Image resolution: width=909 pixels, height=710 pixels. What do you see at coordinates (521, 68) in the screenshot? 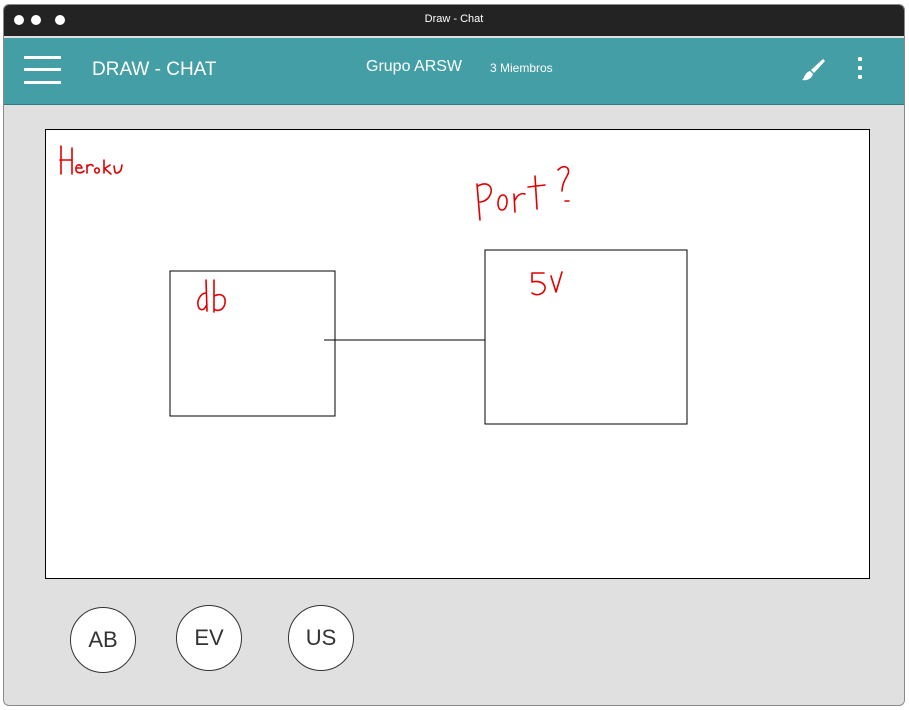
I see `member-count: 3 Miembros` at bounding box center [521, 68].